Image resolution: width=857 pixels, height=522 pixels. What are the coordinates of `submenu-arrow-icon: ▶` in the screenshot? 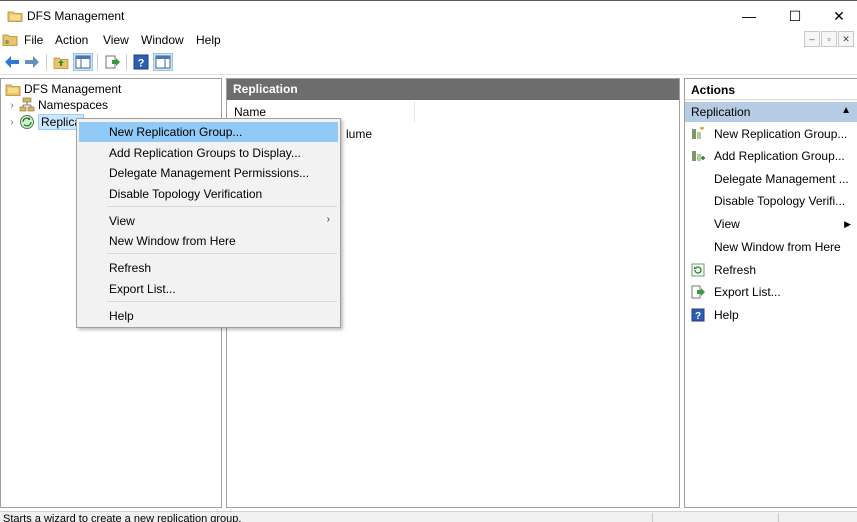 It's located at (847, 223).